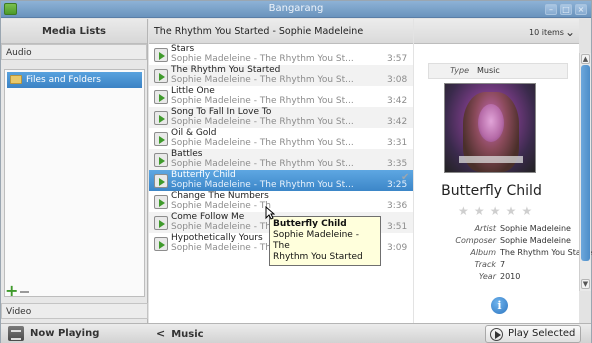 This screenshot has height=343, width=592. What do you see at coordinates (296, 333) in the screenshot?
I see `bottom-bar: Now Playing < Music Play Selected` at bounding box center [296, 333].